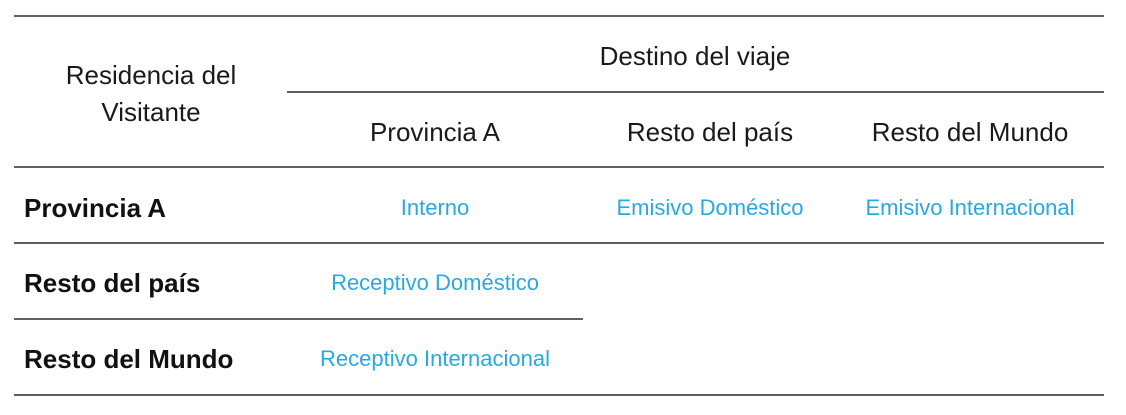 The width and height of the screenshot is (1126, 415). I want to click on table-top-rule, so click(559, 16).